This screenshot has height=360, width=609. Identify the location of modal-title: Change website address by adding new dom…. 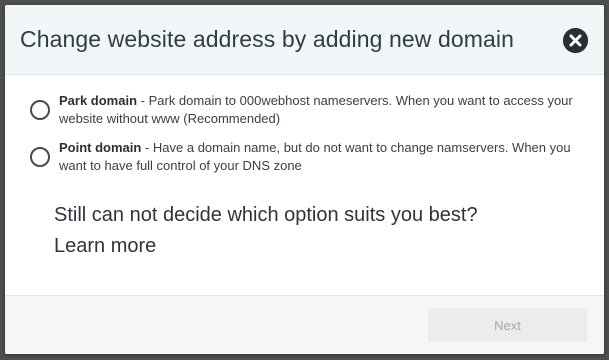
(267, 39).